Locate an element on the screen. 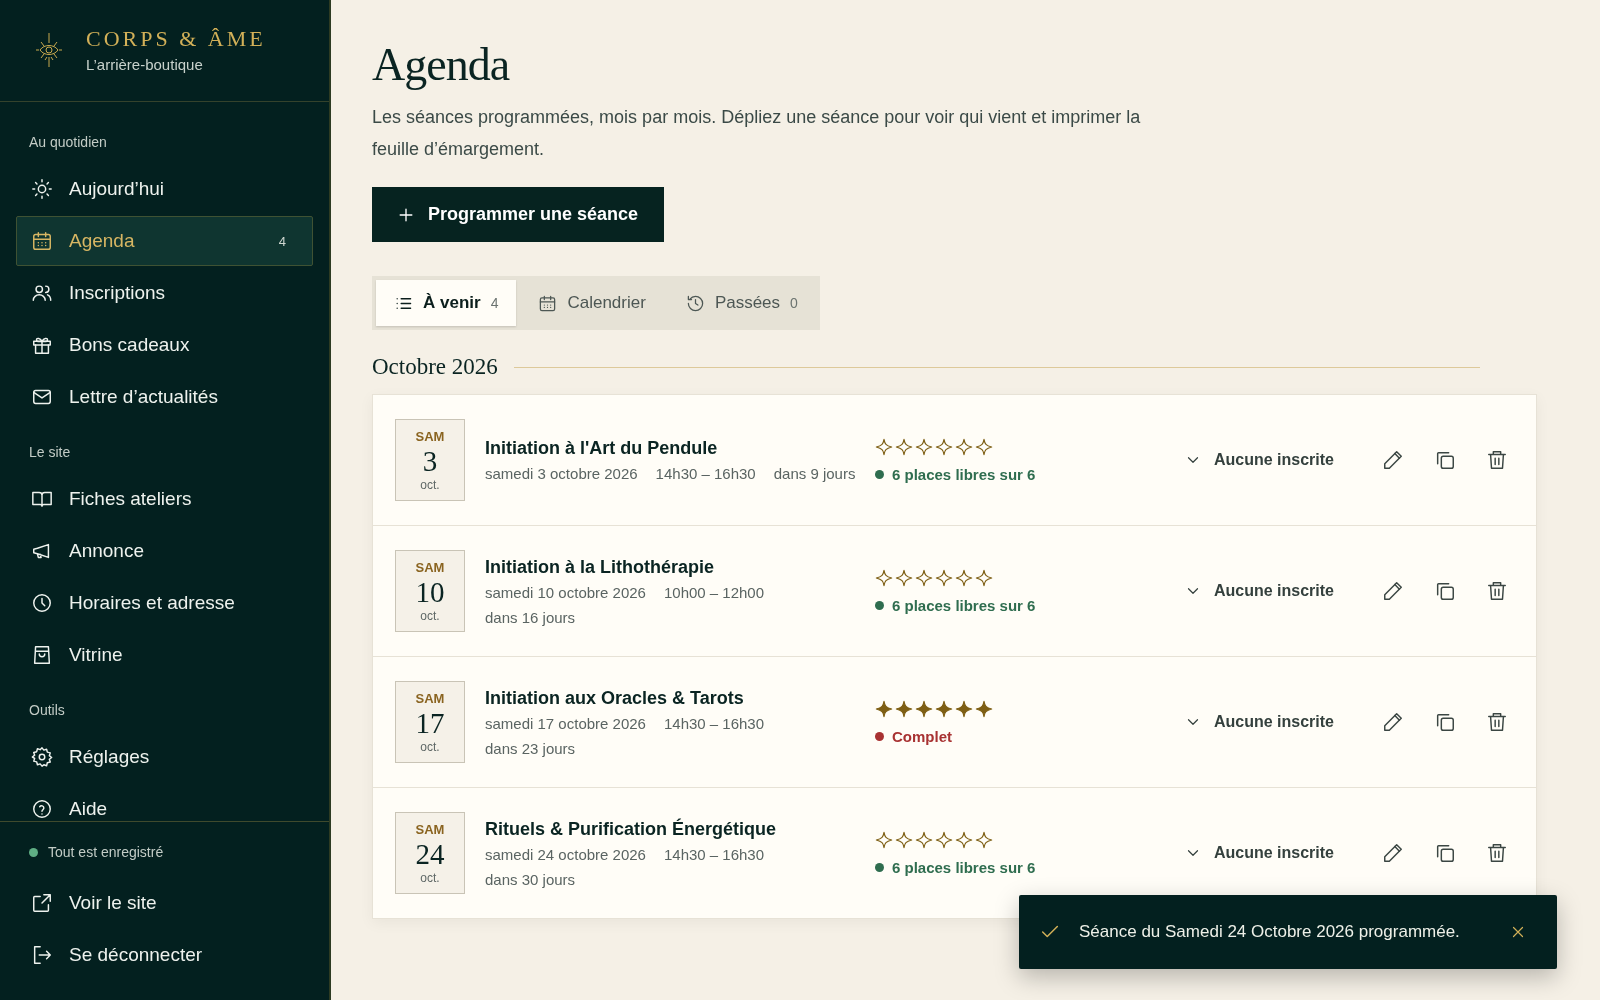 Image resolution: width=1600 pixels, height=1000 pixels. sun-icon is located at coordinates (42, 189).